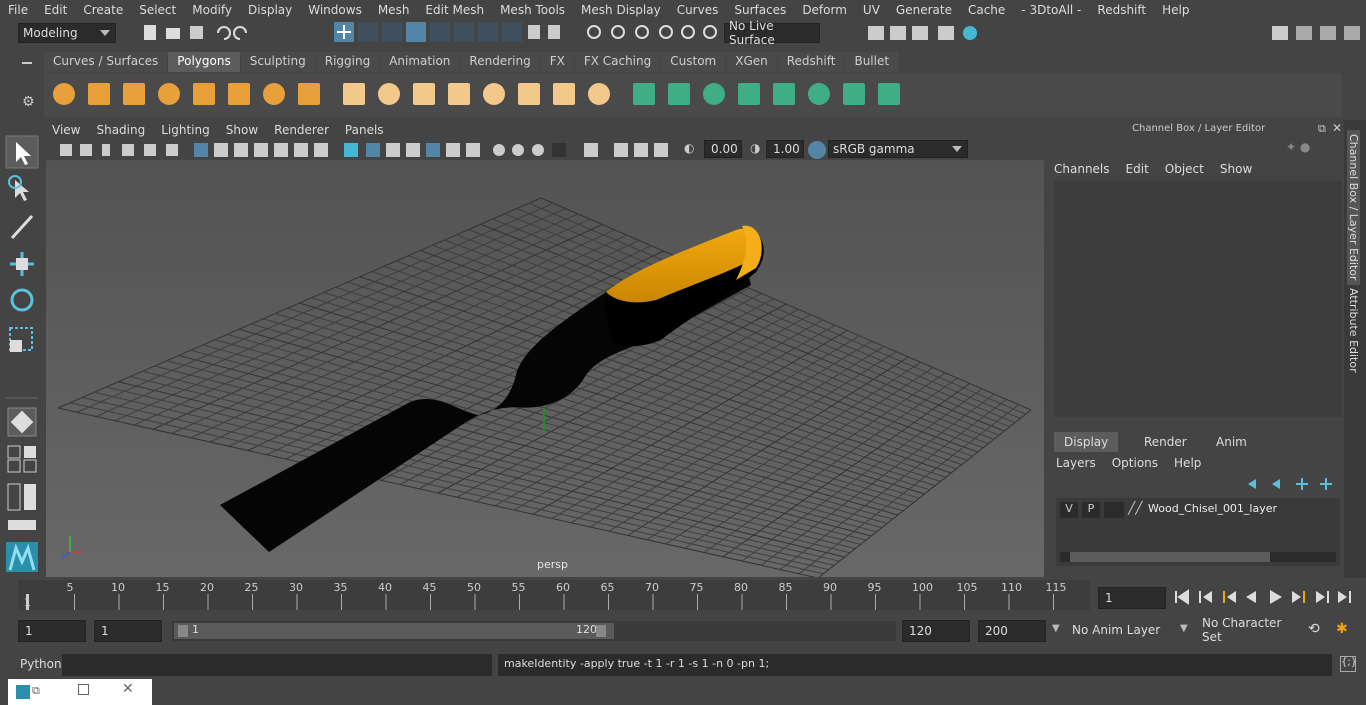  I want to click on script-editor-icon: {;}, so click(1348, 664).